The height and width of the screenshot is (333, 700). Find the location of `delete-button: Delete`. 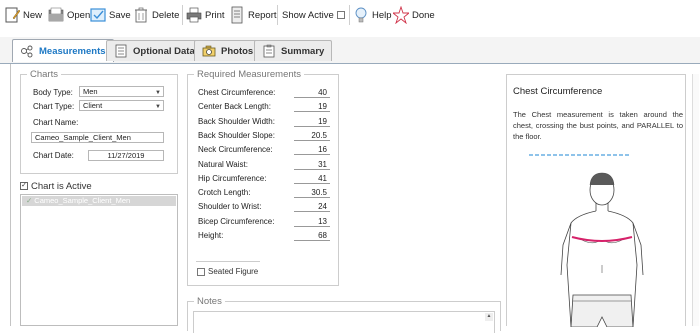

delete-button: Delete is located at coordinates (156, 15).